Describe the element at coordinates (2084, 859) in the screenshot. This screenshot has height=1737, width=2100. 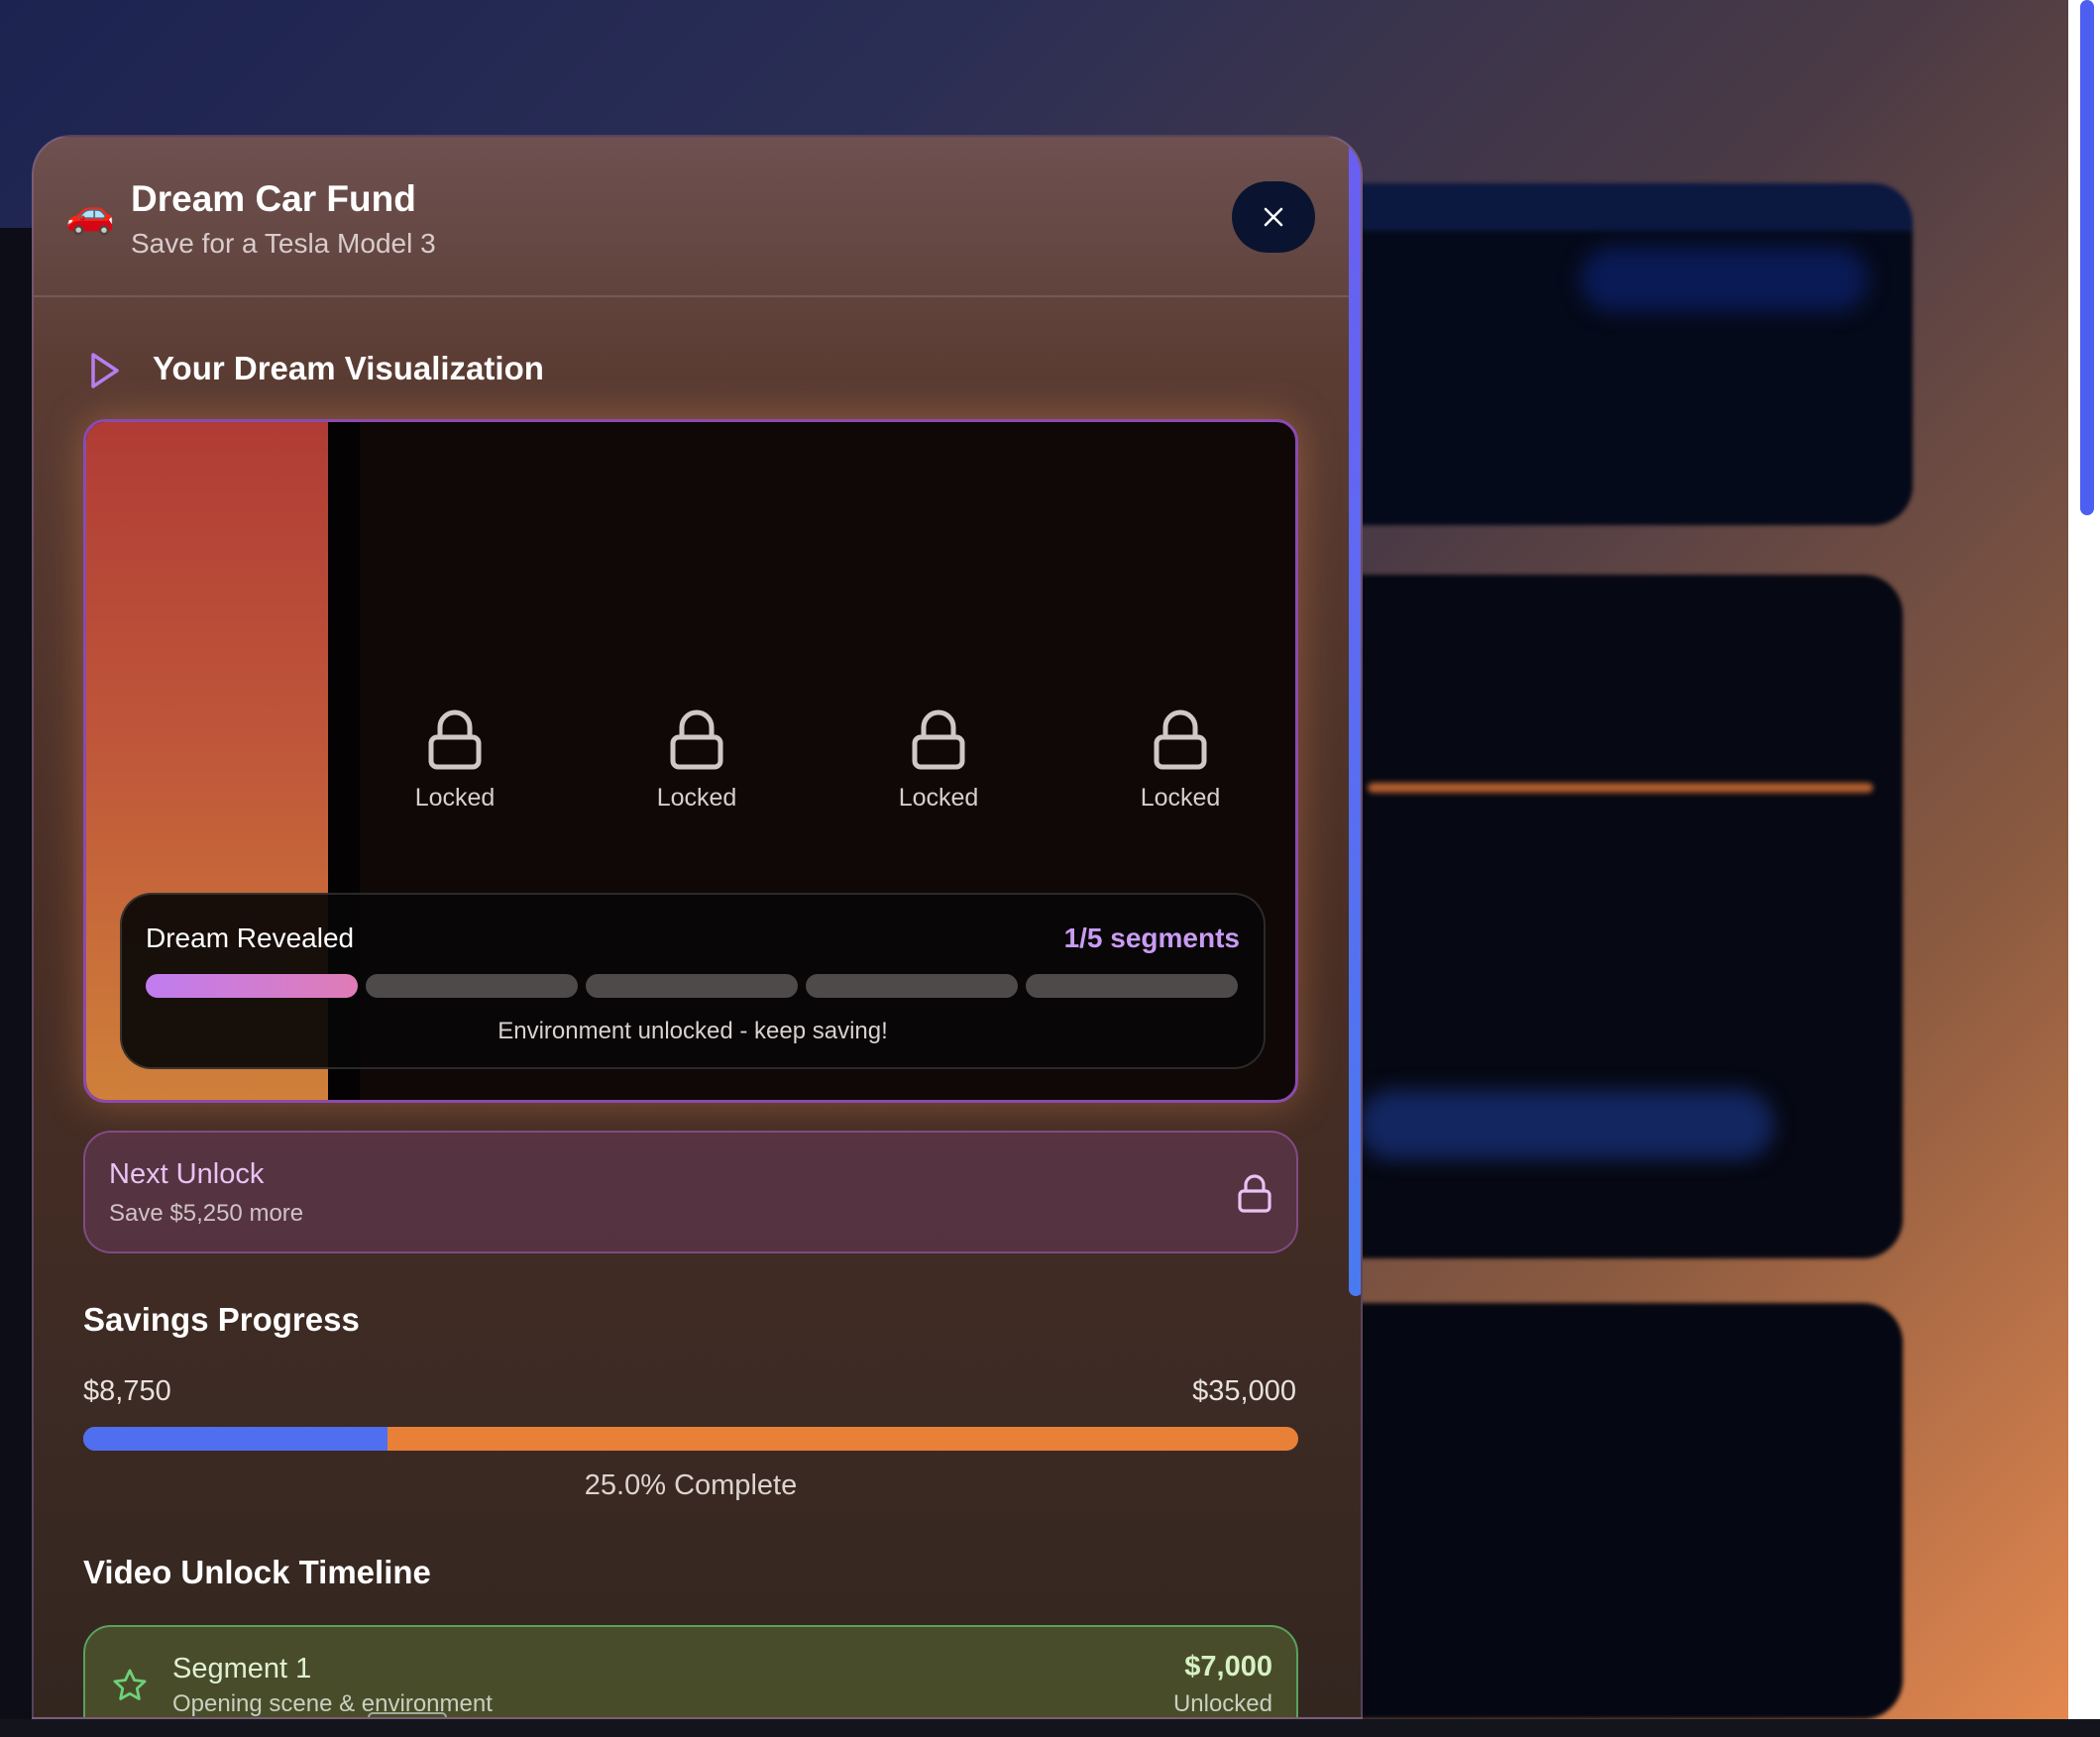
I see `page-scrollbar` at that location.